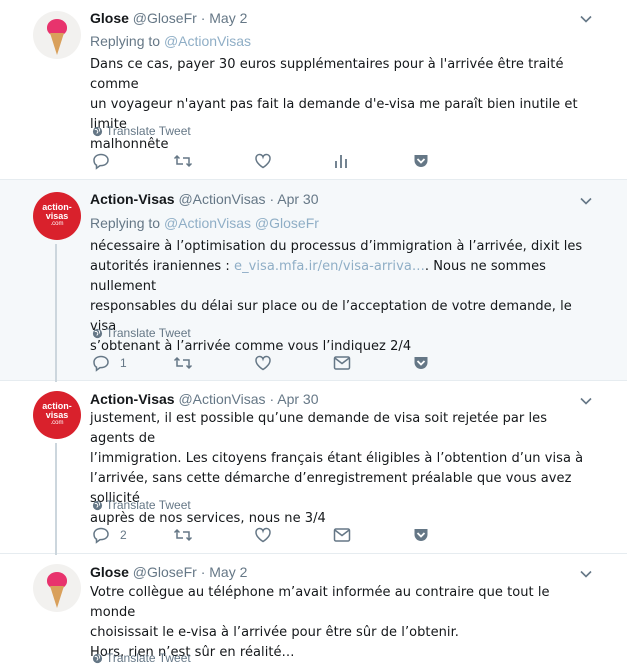 Image resolution: width=627 pixels, height=668 pixels. What do you see at coordinates (109, 363) in the screenshot?
I see `reply-button: 1` at bounding box center [109, 363].